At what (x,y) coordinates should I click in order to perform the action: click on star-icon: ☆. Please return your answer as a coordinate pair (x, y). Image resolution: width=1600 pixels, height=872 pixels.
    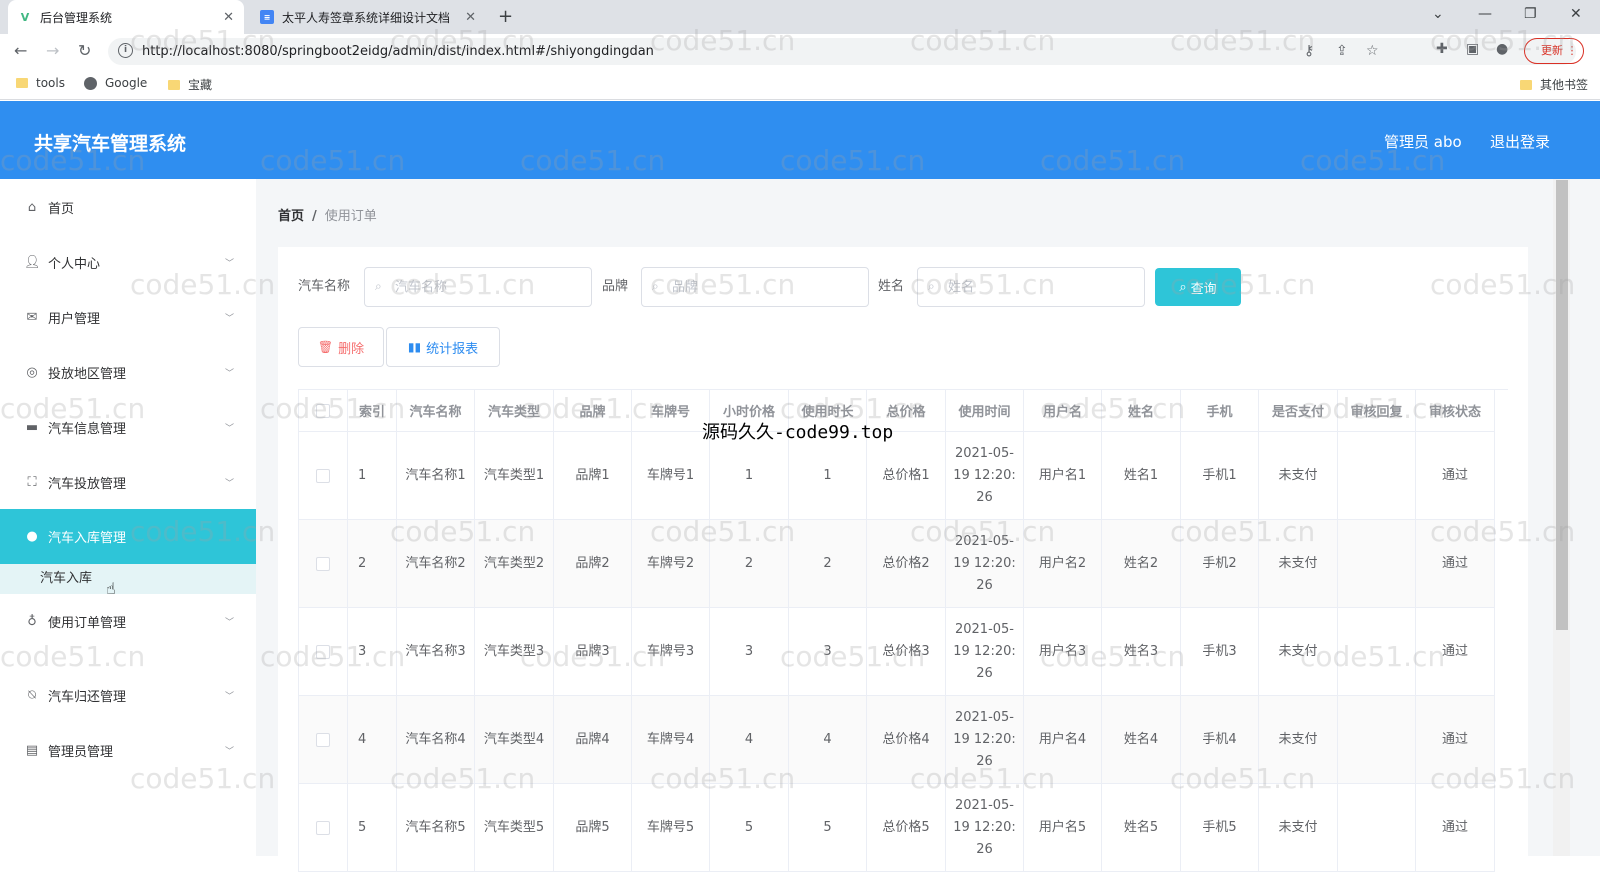
    Looking at the image, I should click on (1372, 51).